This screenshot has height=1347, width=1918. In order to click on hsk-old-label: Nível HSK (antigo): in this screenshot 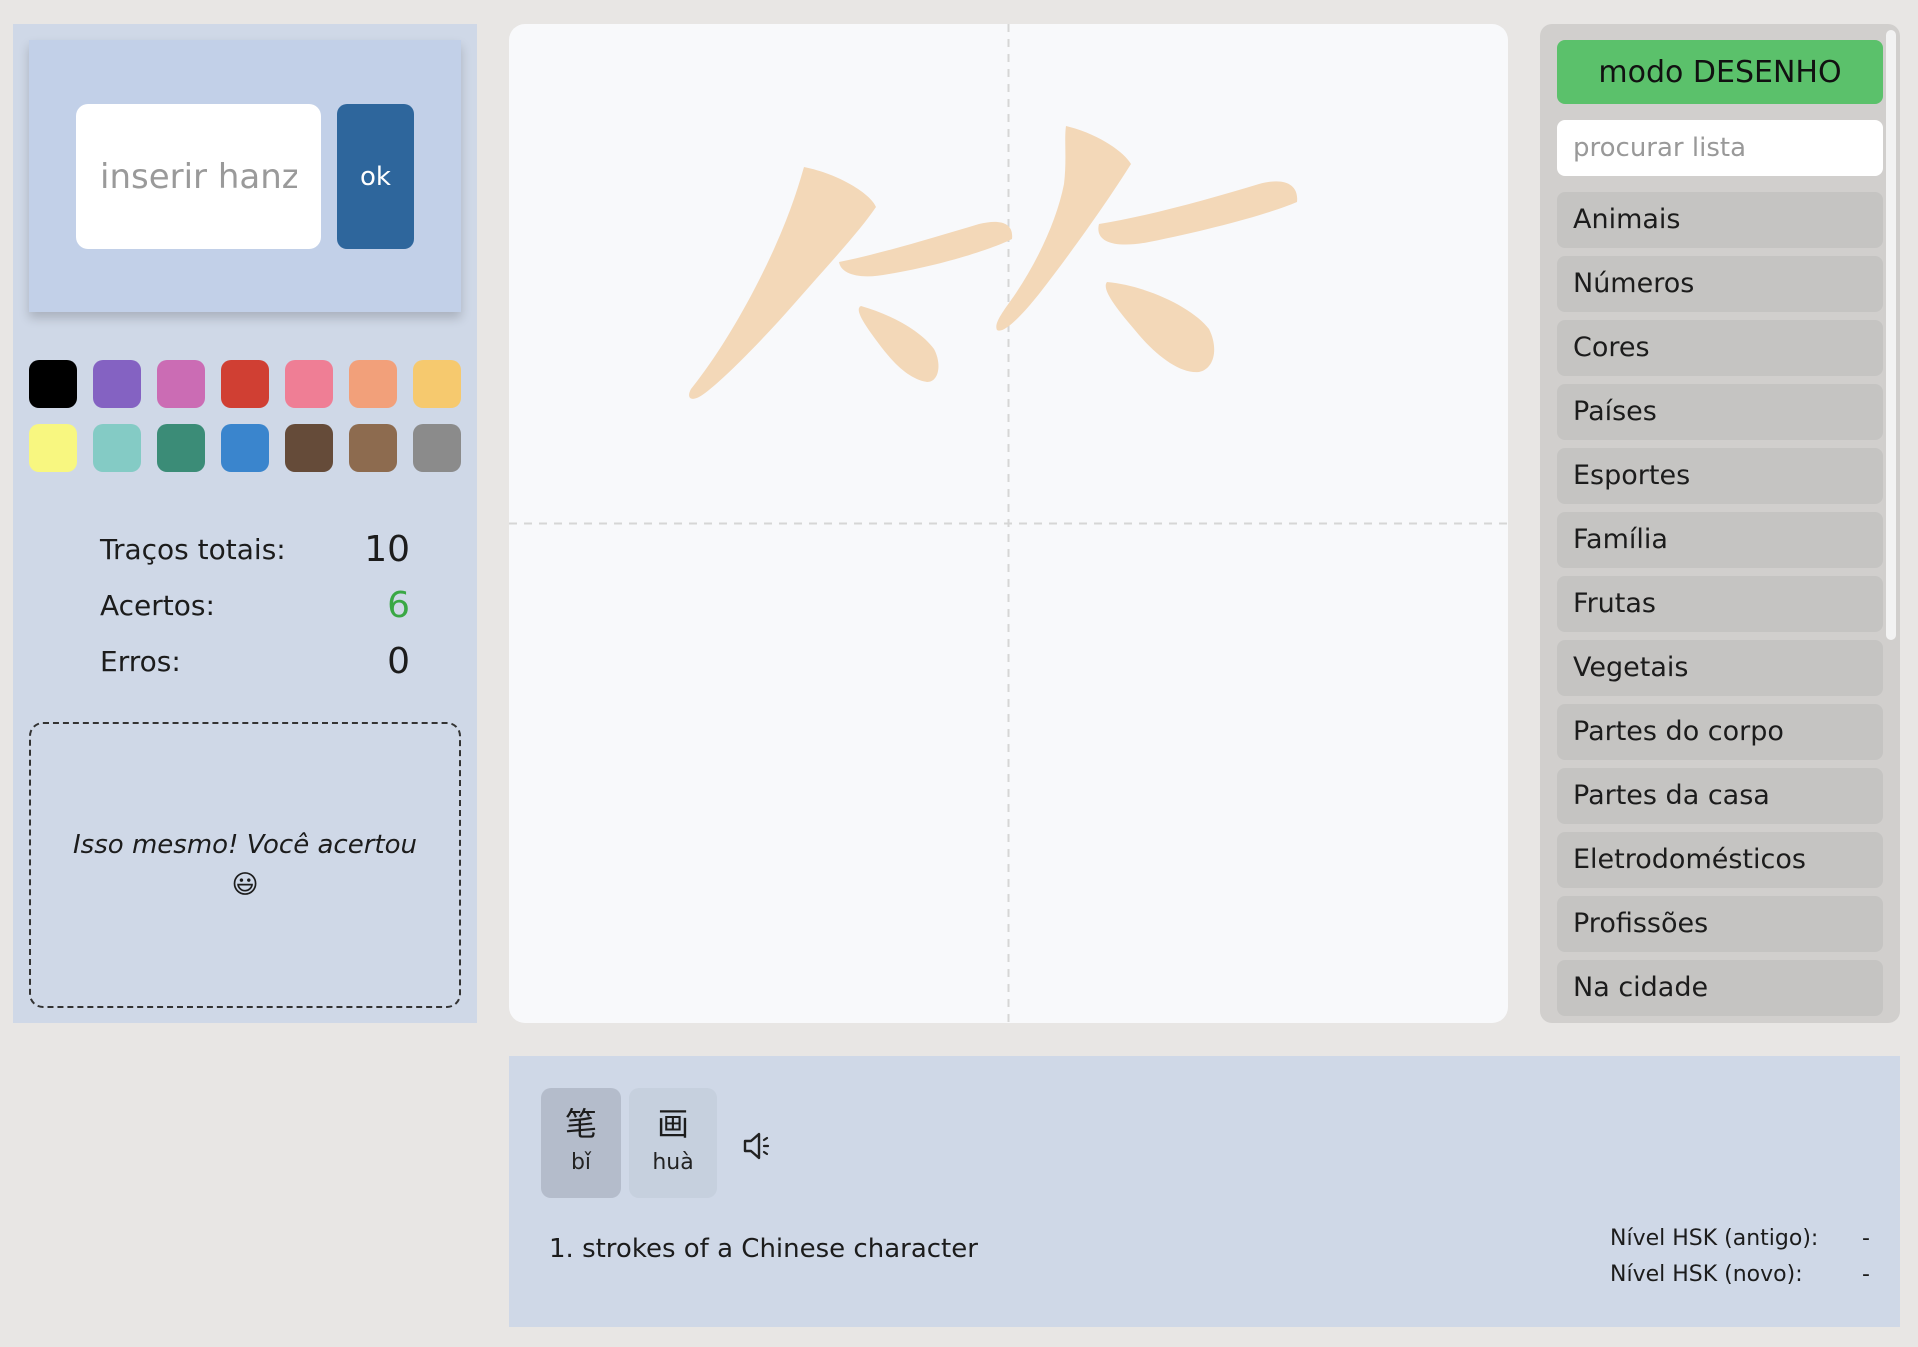, I will do `click(1714, 1238)`.